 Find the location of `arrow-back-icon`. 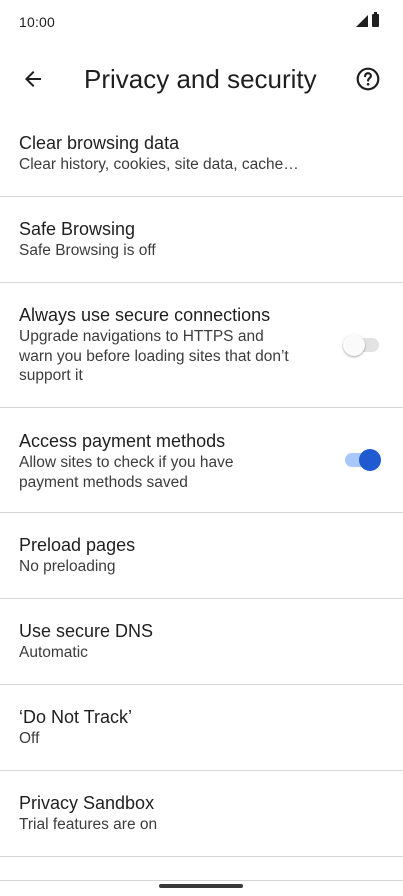

arrow-back-icon is located at coordinates (33, 79).